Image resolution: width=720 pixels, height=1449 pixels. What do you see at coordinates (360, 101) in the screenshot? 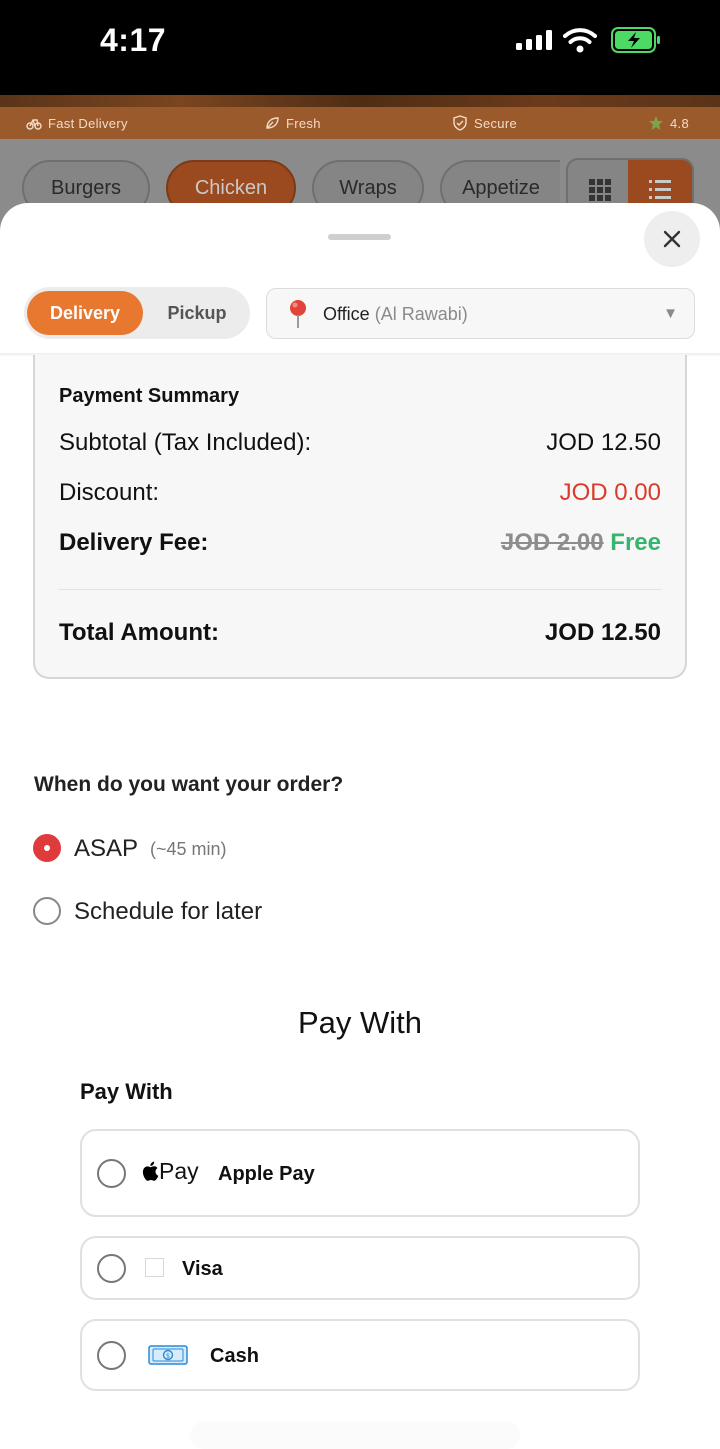
I see `hero-image` at bounding box center [360, 101].